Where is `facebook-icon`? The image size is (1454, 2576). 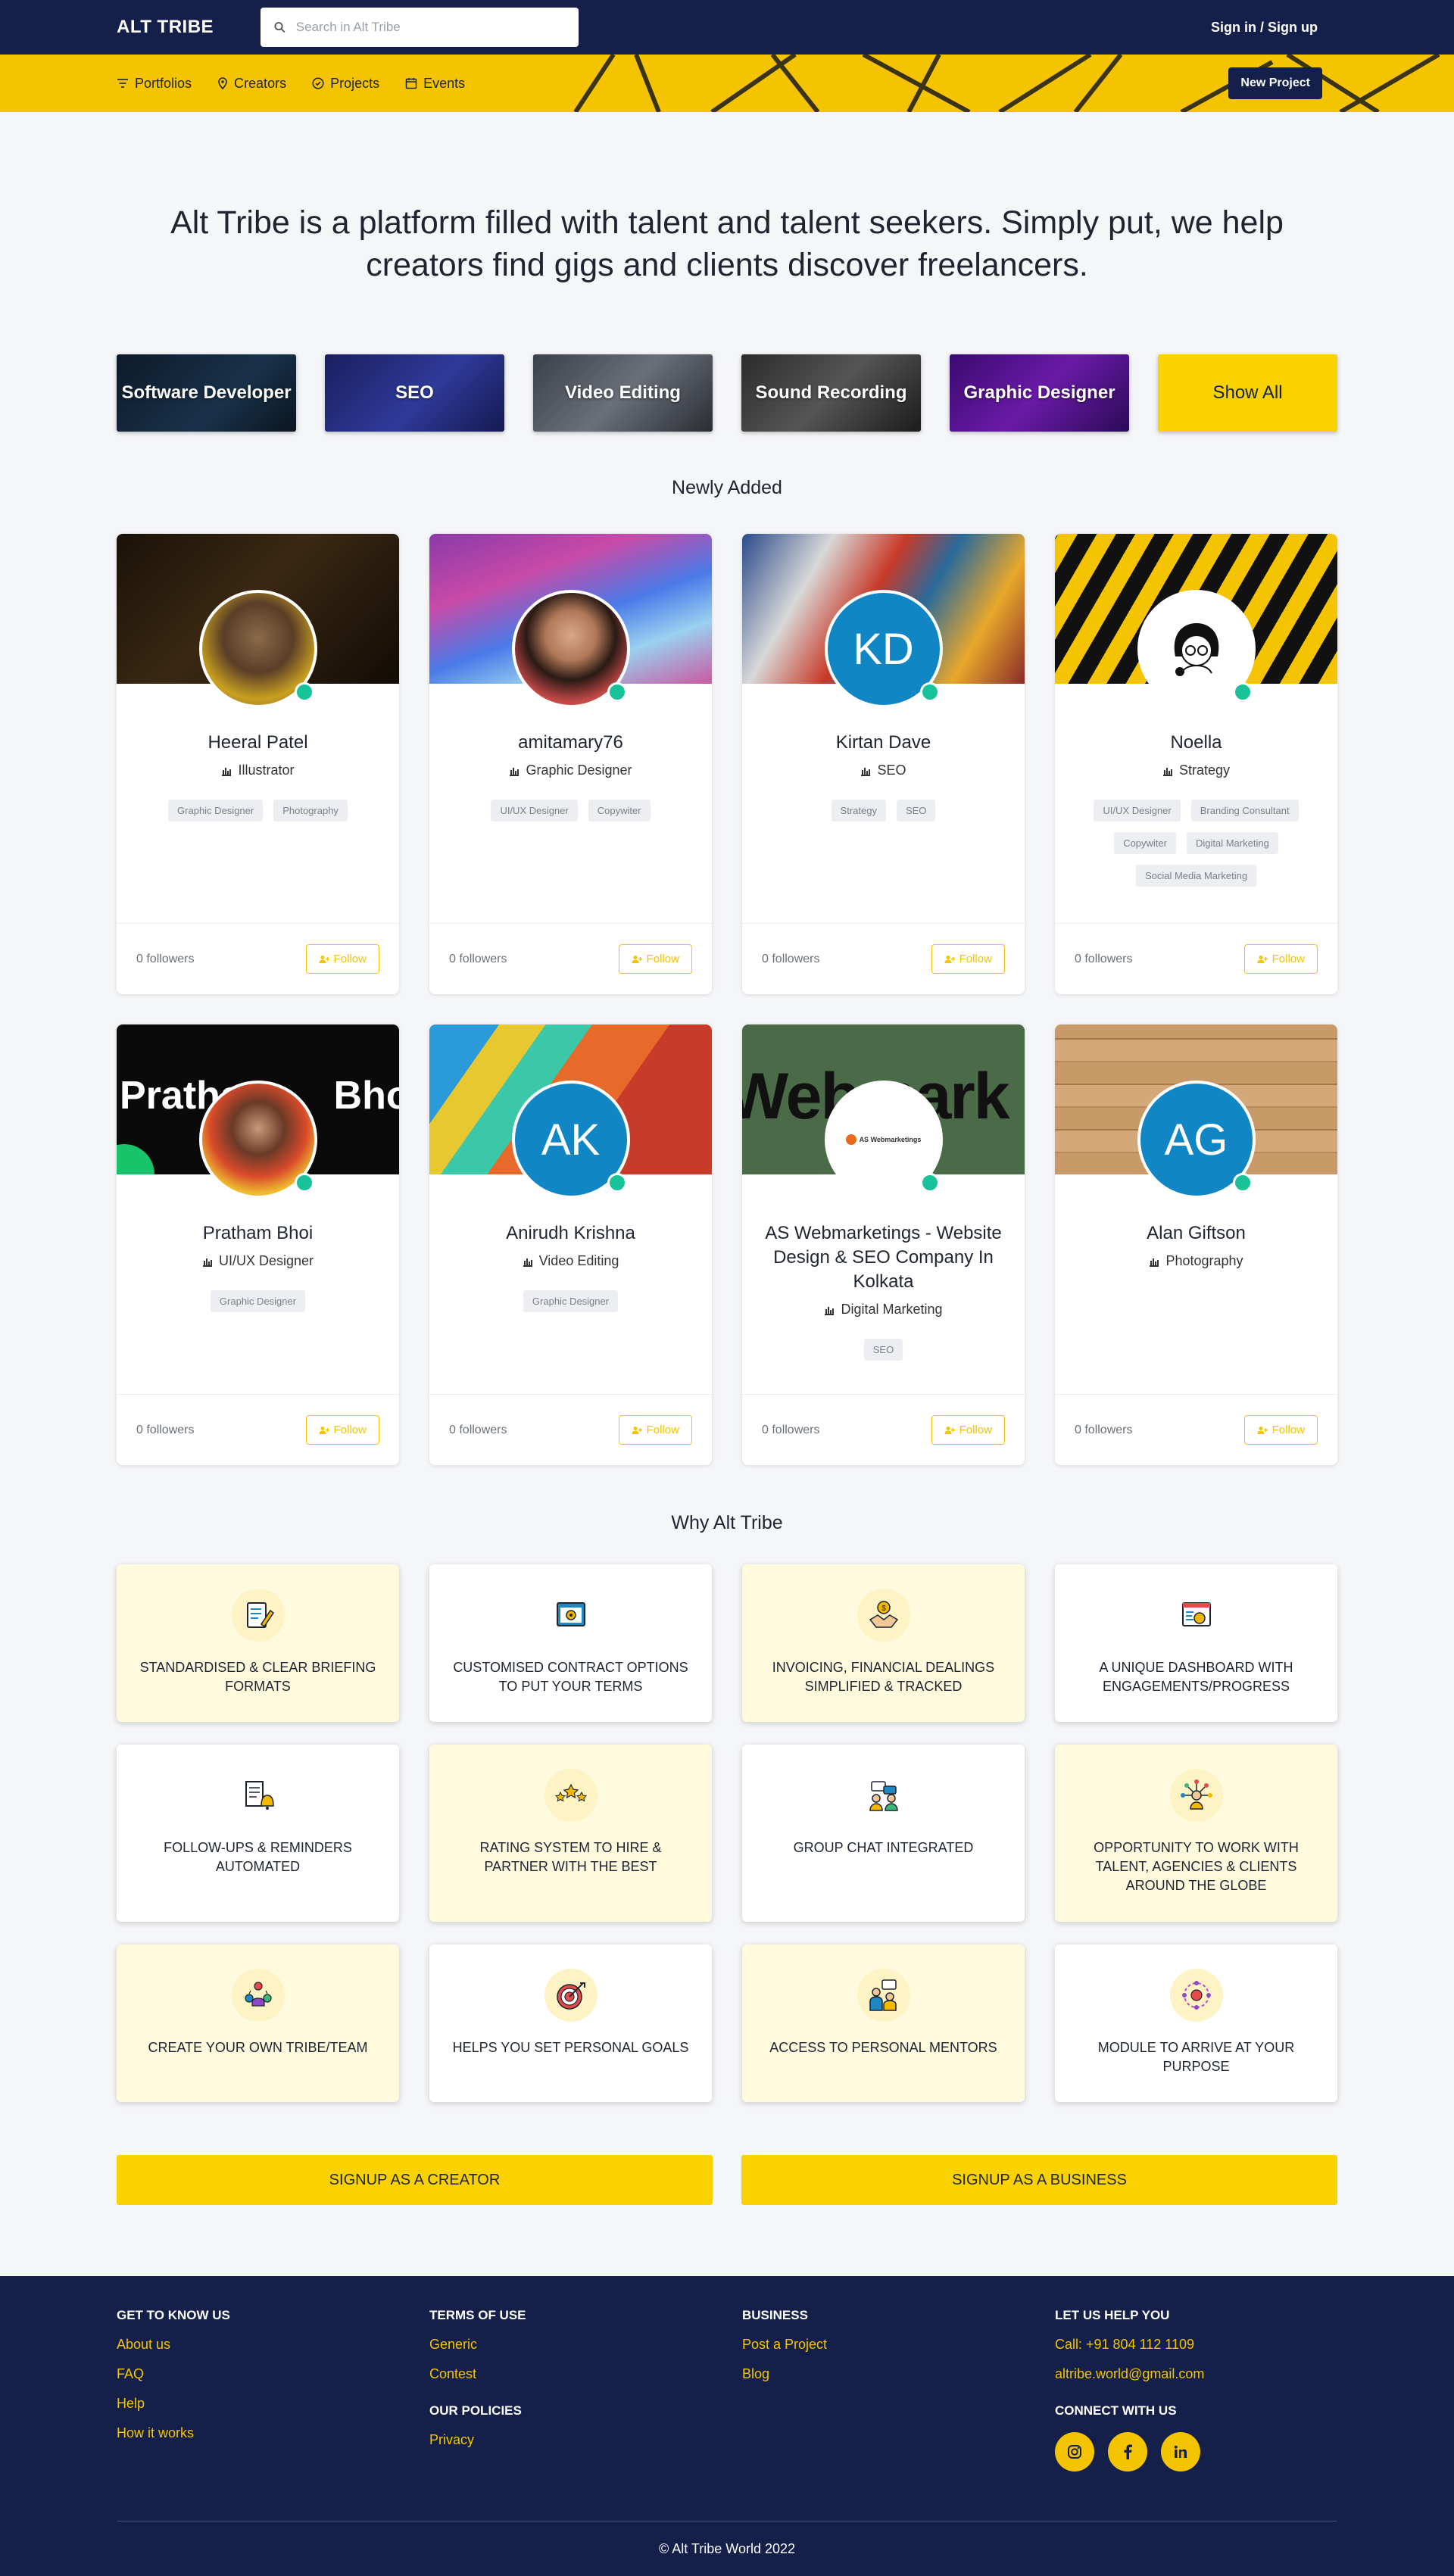 facebook-icon is located at coordinates (1127, 2452).